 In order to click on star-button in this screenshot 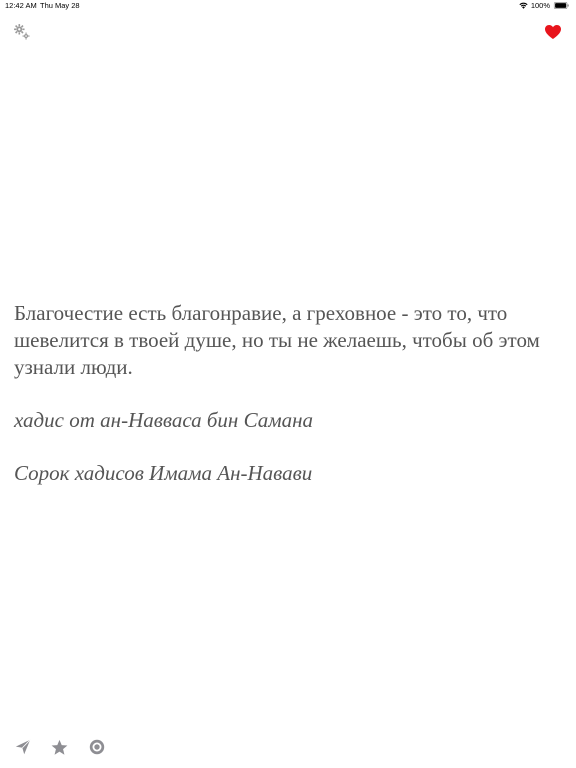, I will do `click(59, 747)`.